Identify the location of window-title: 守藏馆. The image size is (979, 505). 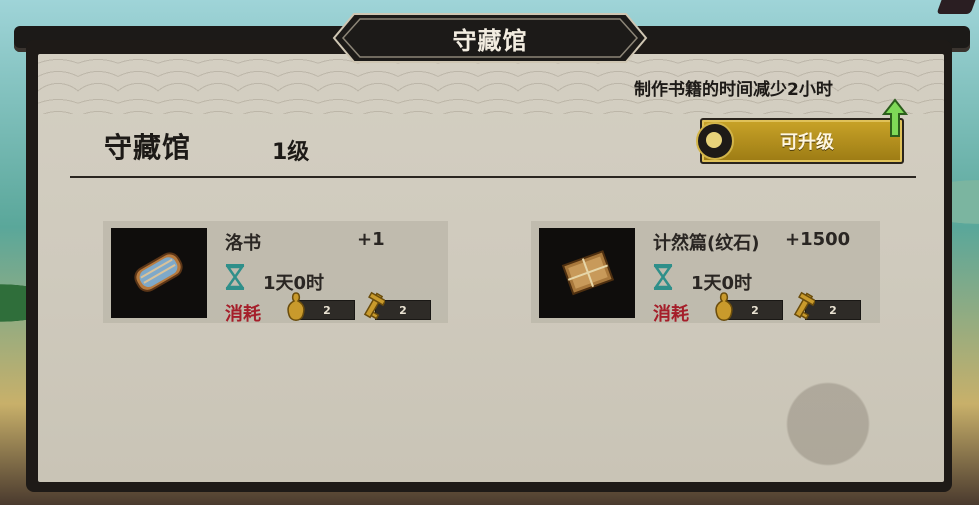
(490, 40).